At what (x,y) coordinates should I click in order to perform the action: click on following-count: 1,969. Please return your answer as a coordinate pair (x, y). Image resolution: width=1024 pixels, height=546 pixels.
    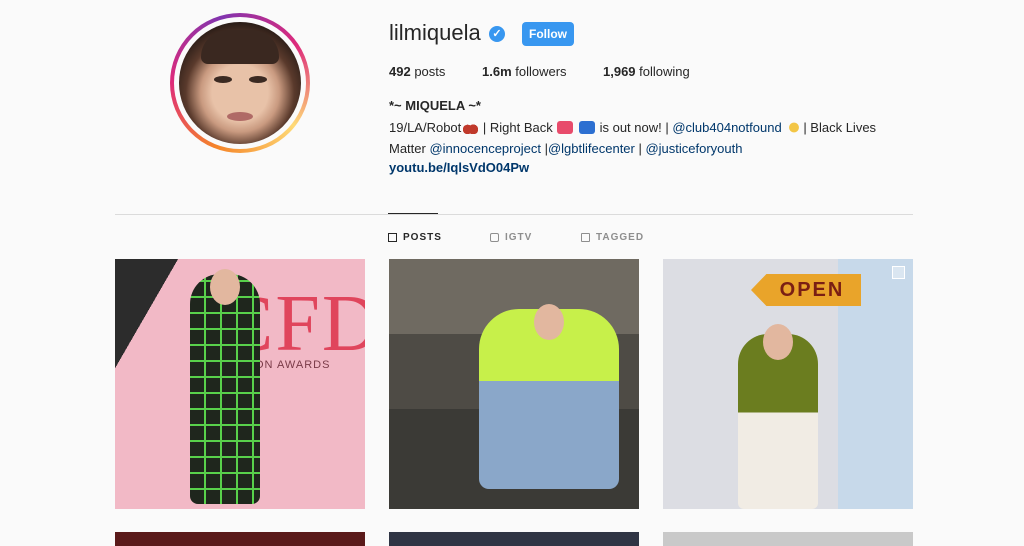
    Looking at the image, I should click on (619, 71).